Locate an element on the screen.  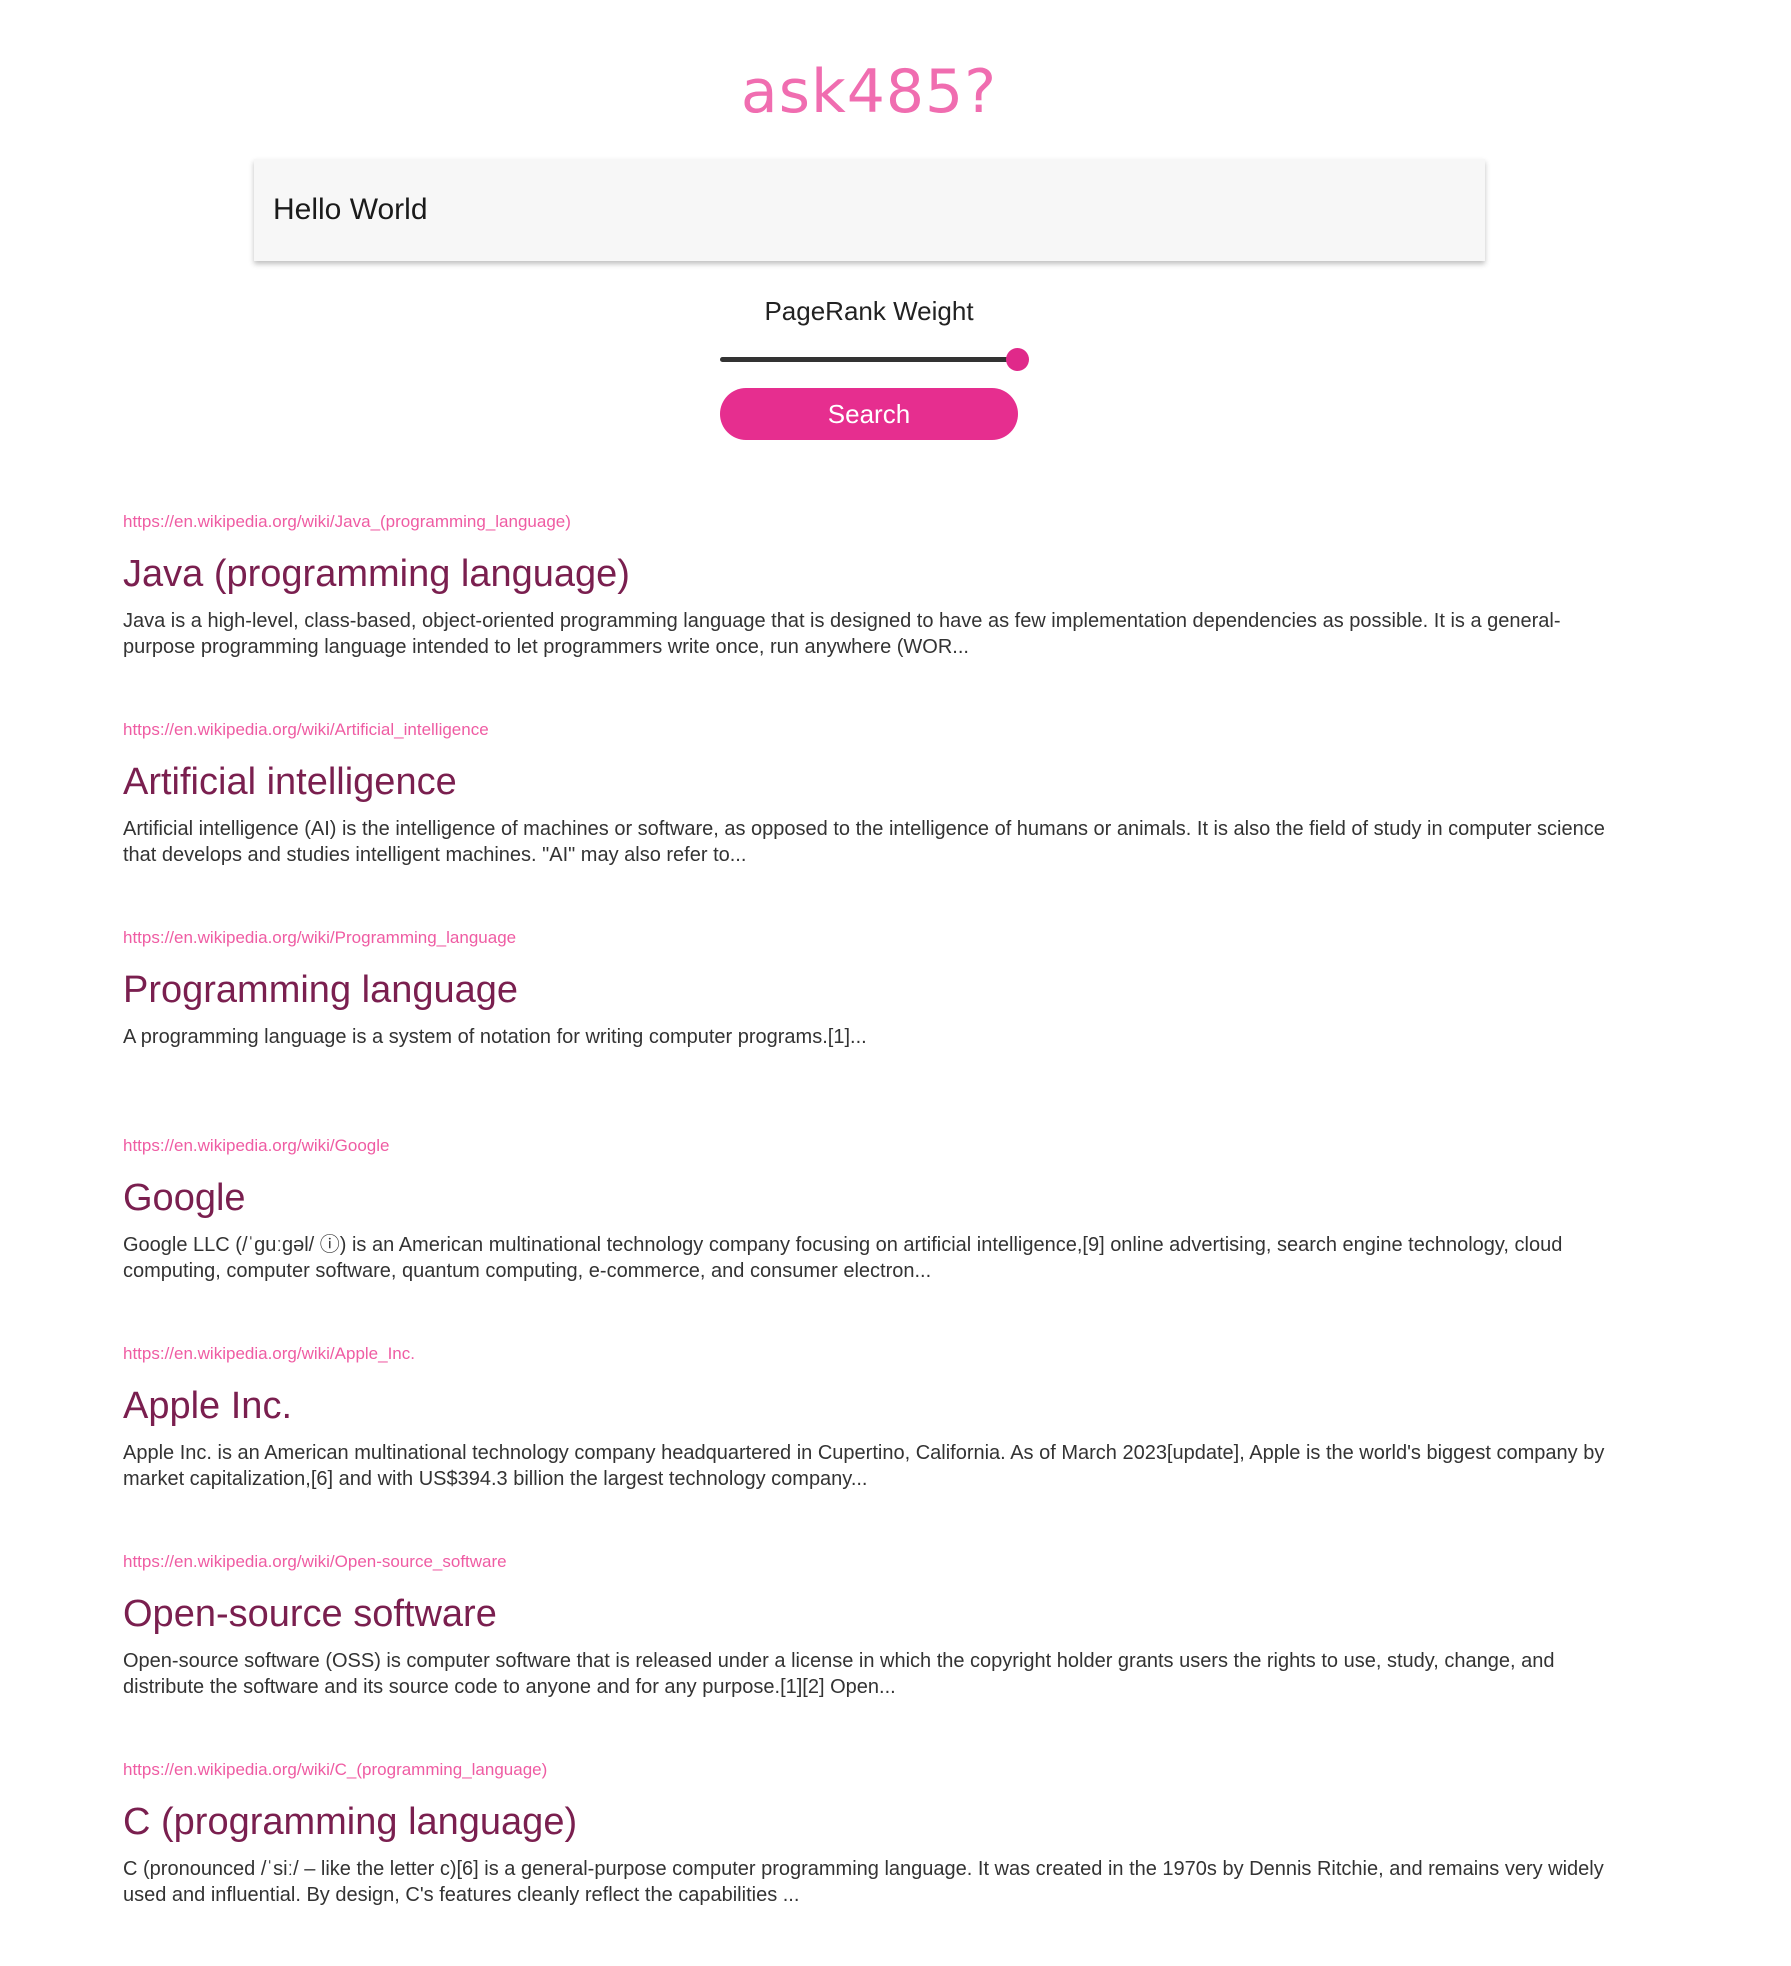
result-title: Java (programming language) is located at coordinates (873, 574).